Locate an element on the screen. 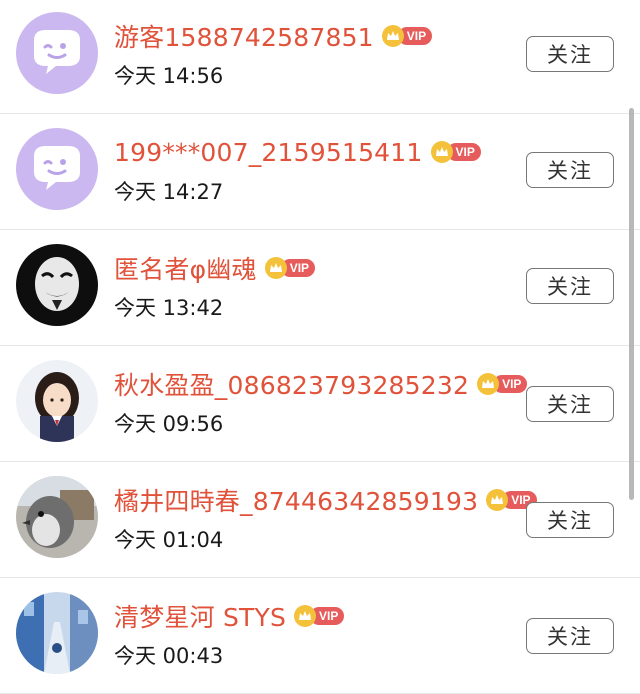  street-photo-icon is located at coordinates (57, 633).